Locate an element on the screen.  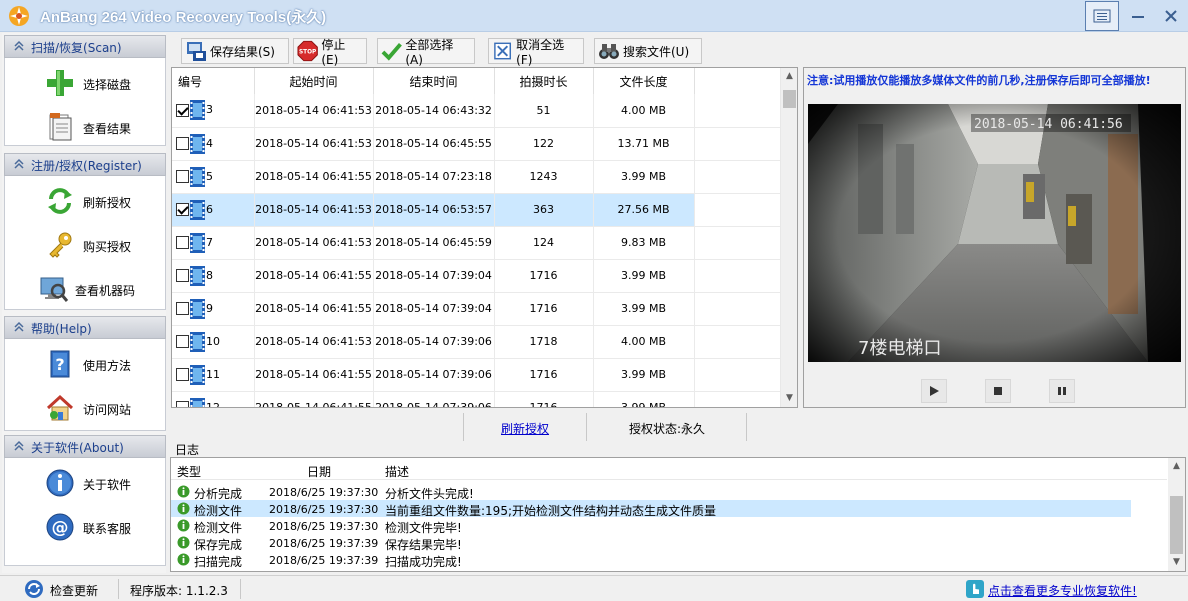
log-row: 保存完成 2018/6/25 19:37:39 保存结果完毕! is located at coordinates (651, 543).